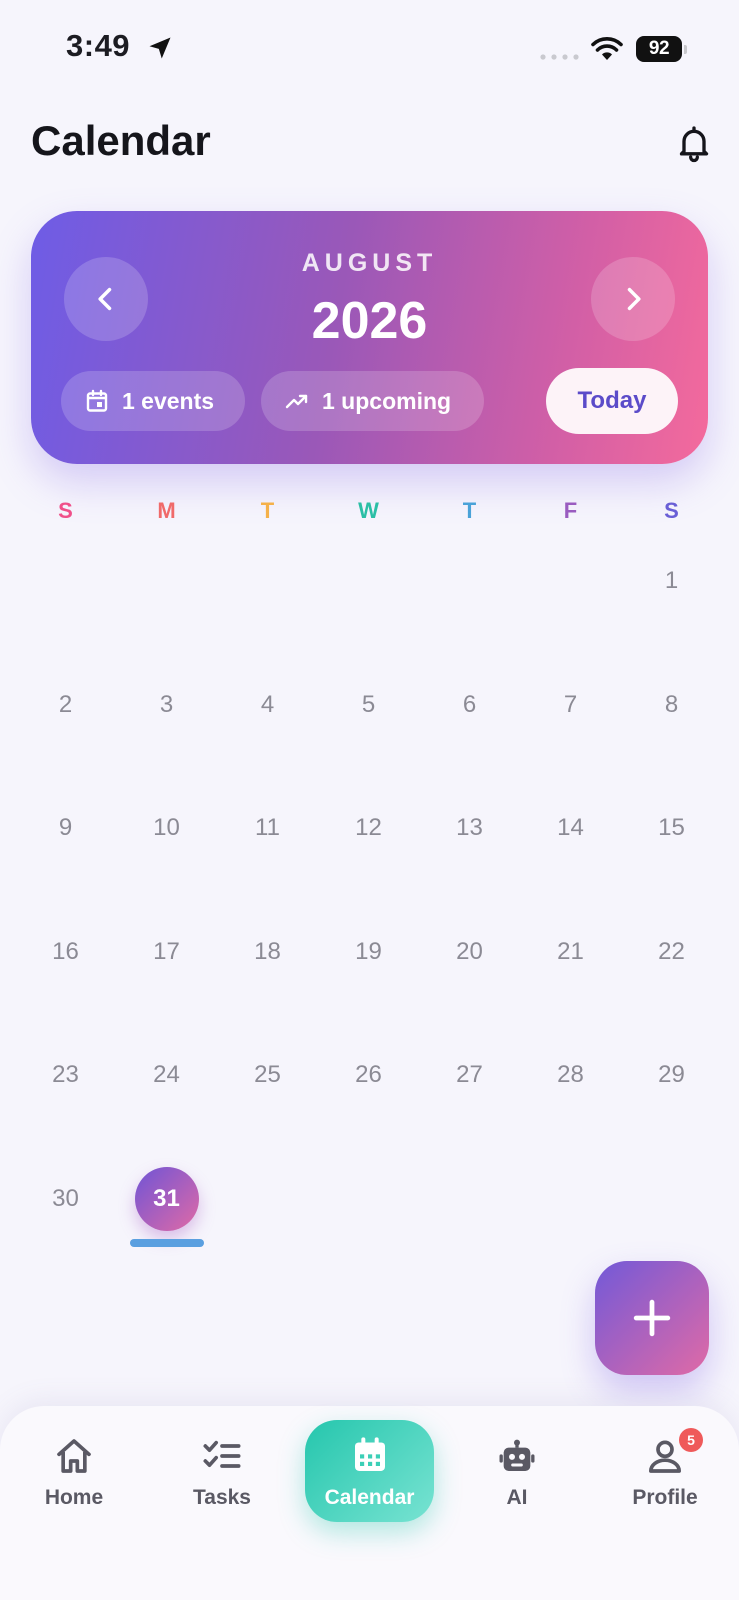  Describe the element at coordinates (65, 1075) in the screenshot. I see `calendar-day: 23` at that location.